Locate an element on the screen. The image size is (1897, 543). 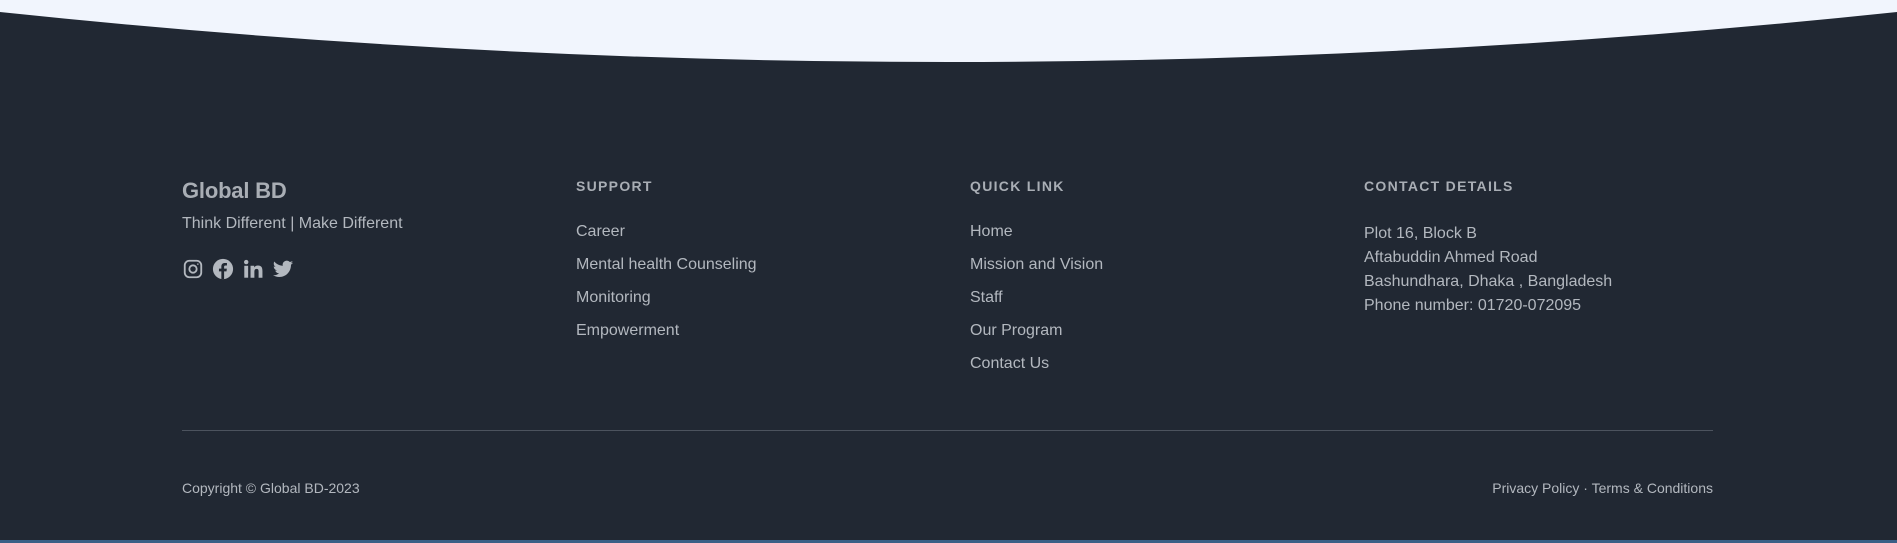
support-link-empowerment: Empowerment is located at coordinates (666, 331).